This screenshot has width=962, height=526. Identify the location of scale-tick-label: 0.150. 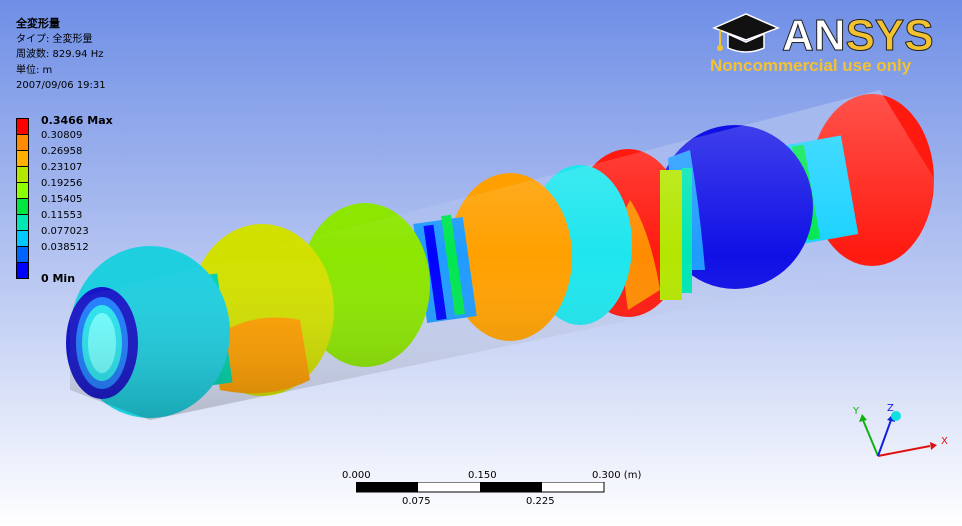
(482, 475).